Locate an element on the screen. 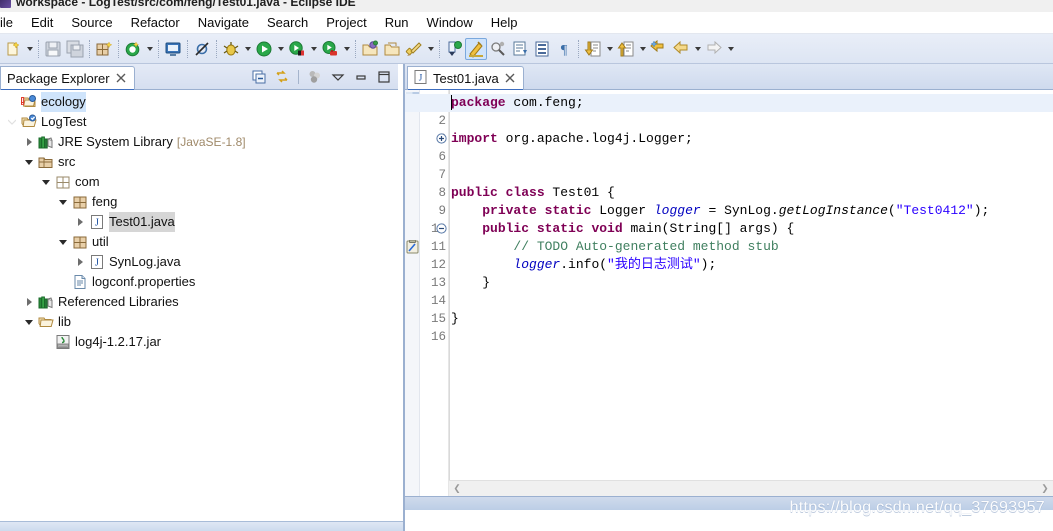  menu-project: Project is located at coordinates (346, 22).